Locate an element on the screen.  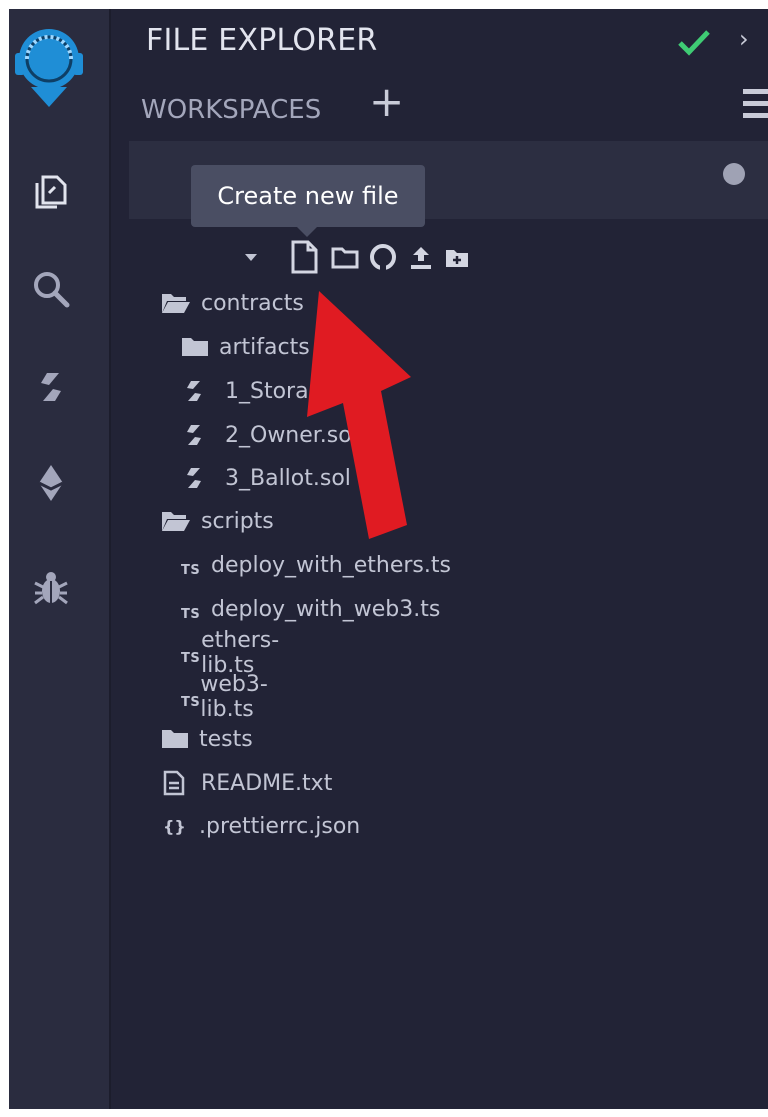
tree-file-ts-1: TS deploy_with_ethers.ts is located at coordinates (316, 565).